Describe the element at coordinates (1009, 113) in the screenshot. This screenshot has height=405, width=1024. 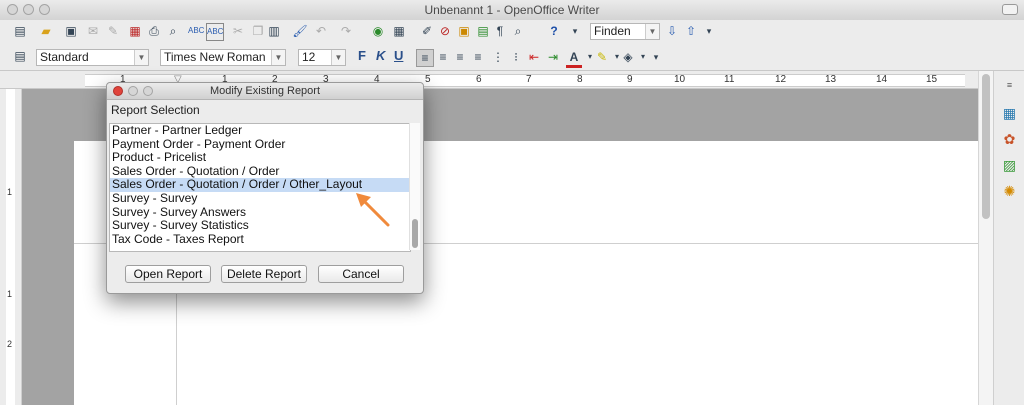
I see `properties-icon: ▦` at that location.